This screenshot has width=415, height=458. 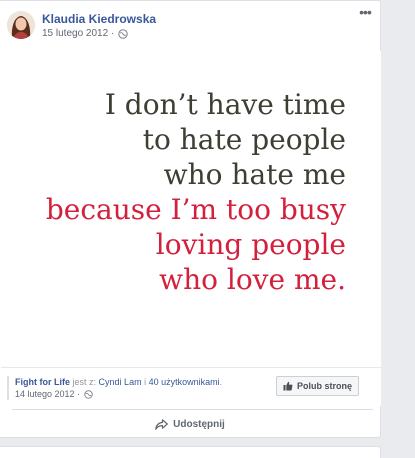 I want to click on attribution-period: ., so click(x=221, y=382).